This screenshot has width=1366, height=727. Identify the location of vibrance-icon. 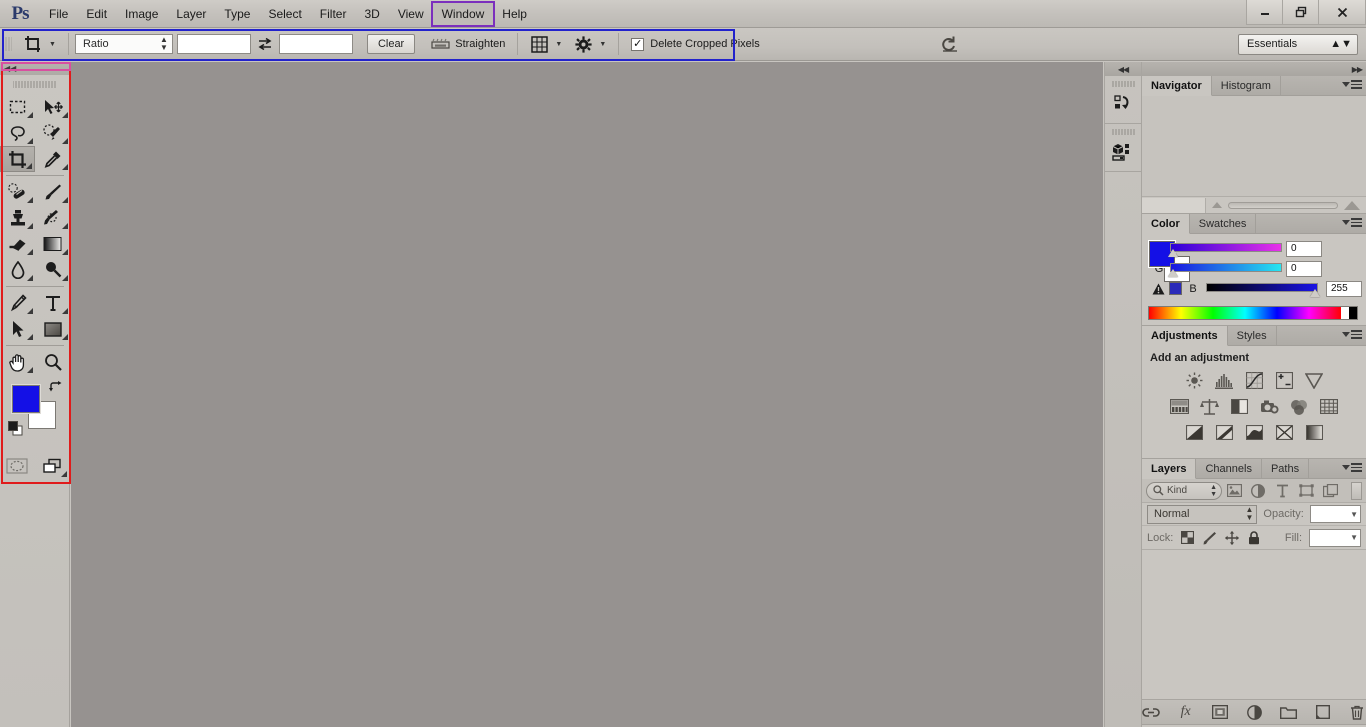
(1314, 380).